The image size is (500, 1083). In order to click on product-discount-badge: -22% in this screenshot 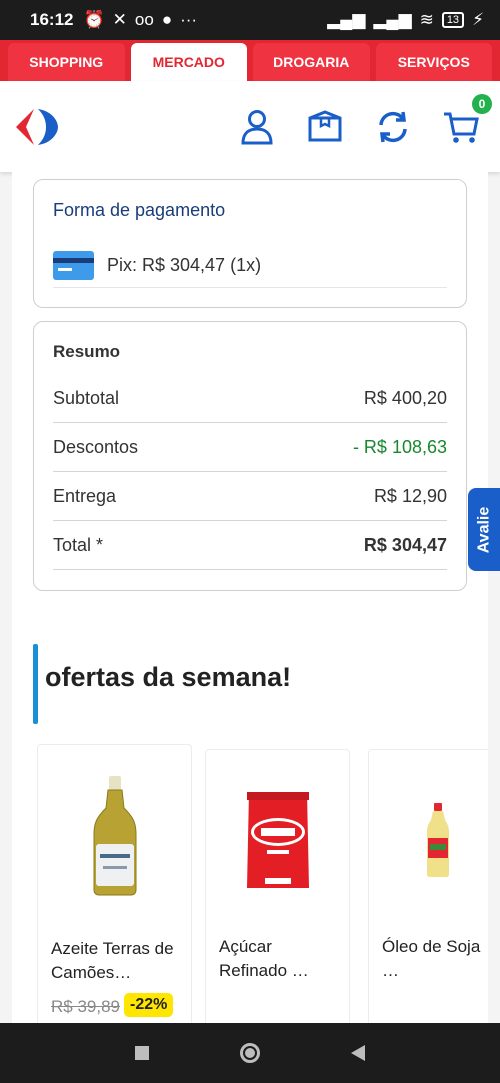, I will do `click(149, 1005)`.